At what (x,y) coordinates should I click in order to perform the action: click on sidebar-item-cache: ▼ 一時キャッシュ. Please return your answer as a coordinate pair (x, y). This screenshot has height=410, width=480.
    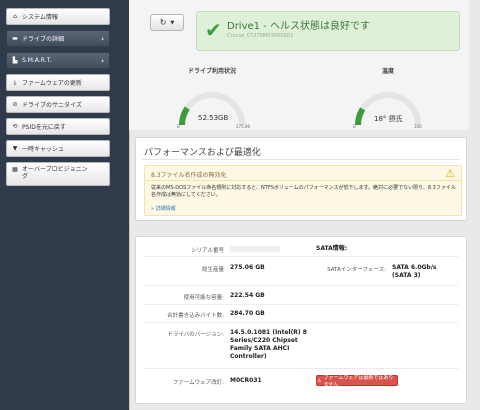
    Looking at the image, I should click on (58, 148).